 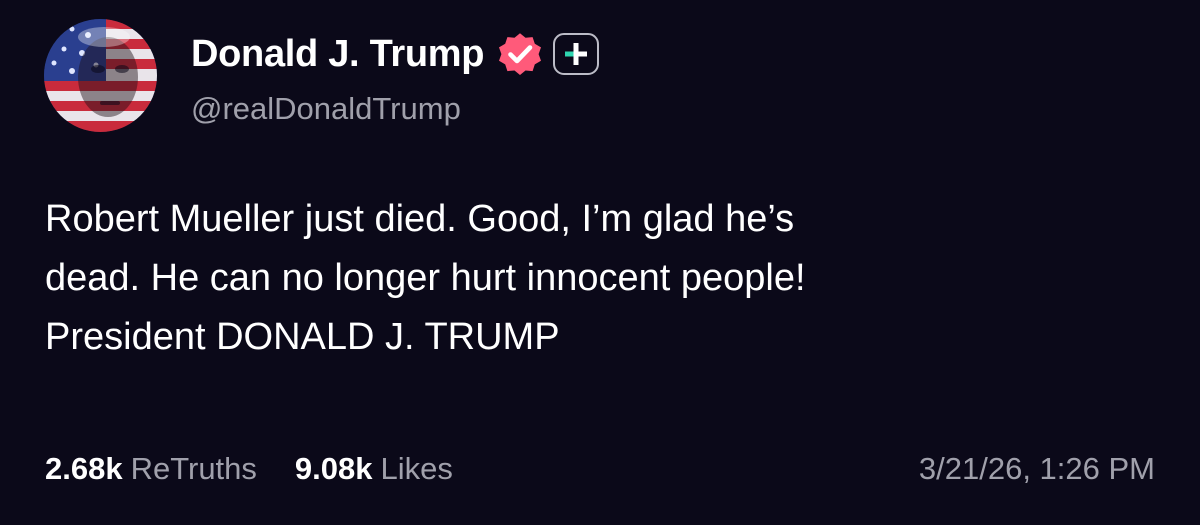 I want to click on name-row: Donald J. Trump, so click(x=395, y=54).